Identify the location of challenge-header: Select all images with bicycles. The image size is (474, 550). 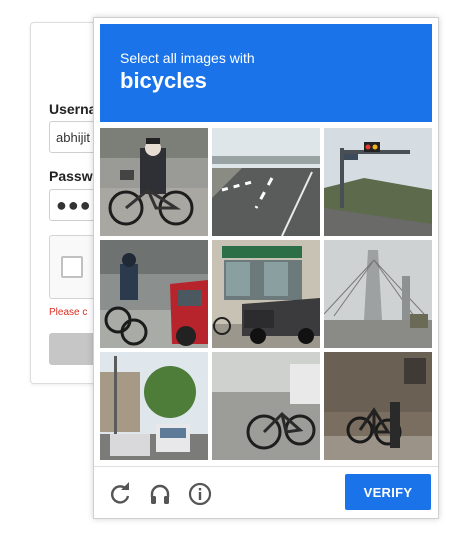
(266, 73).